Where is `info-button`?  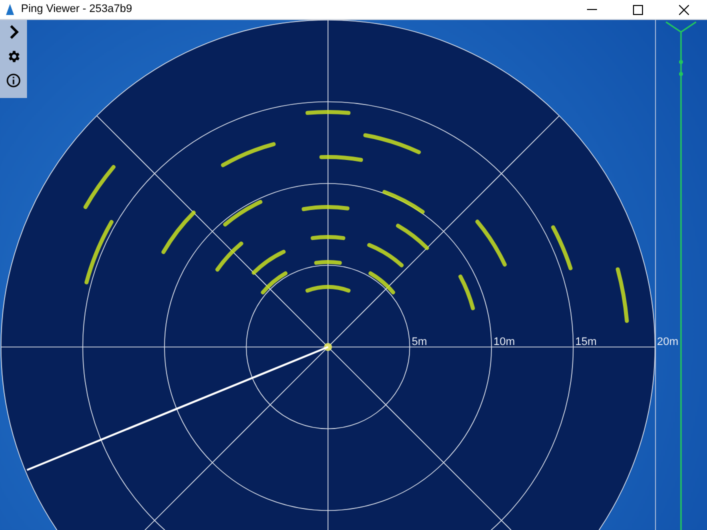 info-button is located at coordinates (14, 80).